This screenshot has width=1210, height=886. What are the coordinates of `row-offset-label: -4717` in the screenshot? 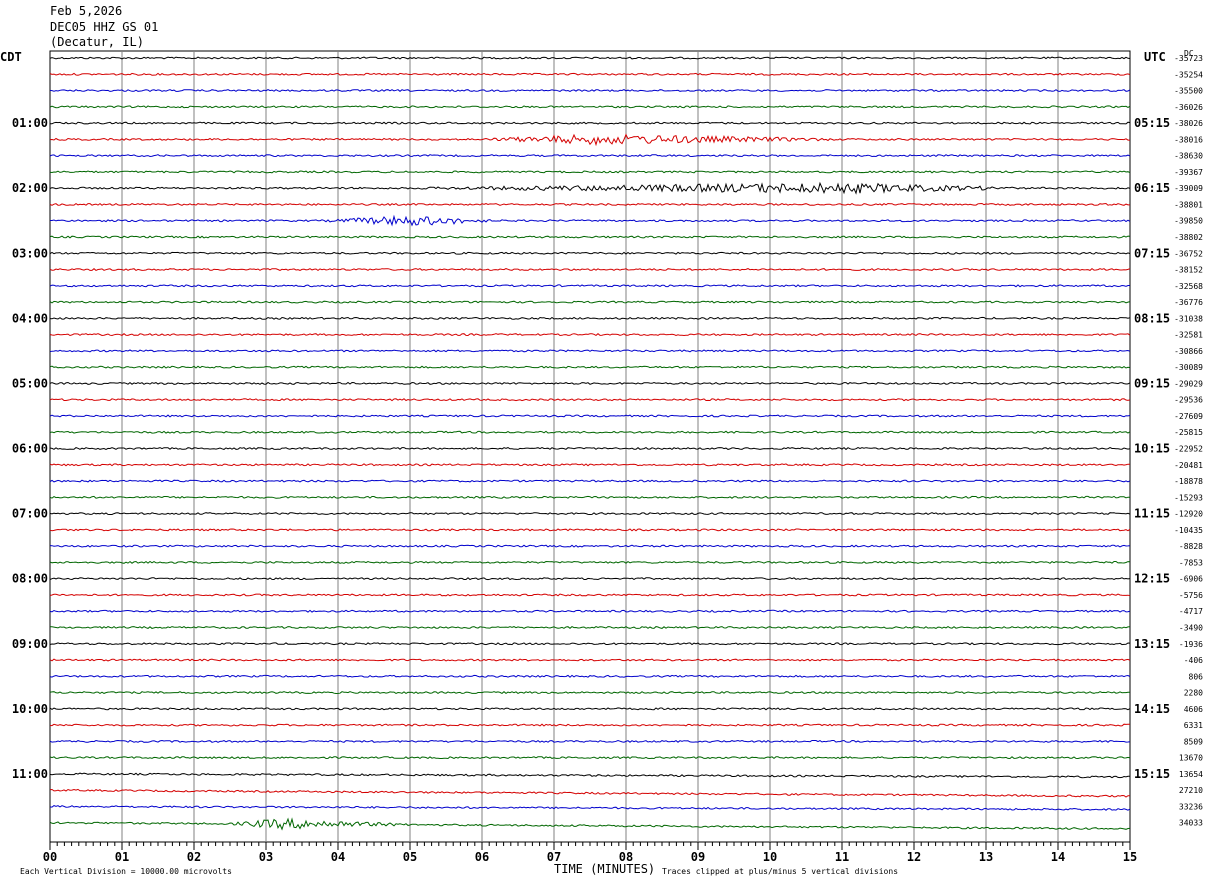 It's located at (1191, 611).